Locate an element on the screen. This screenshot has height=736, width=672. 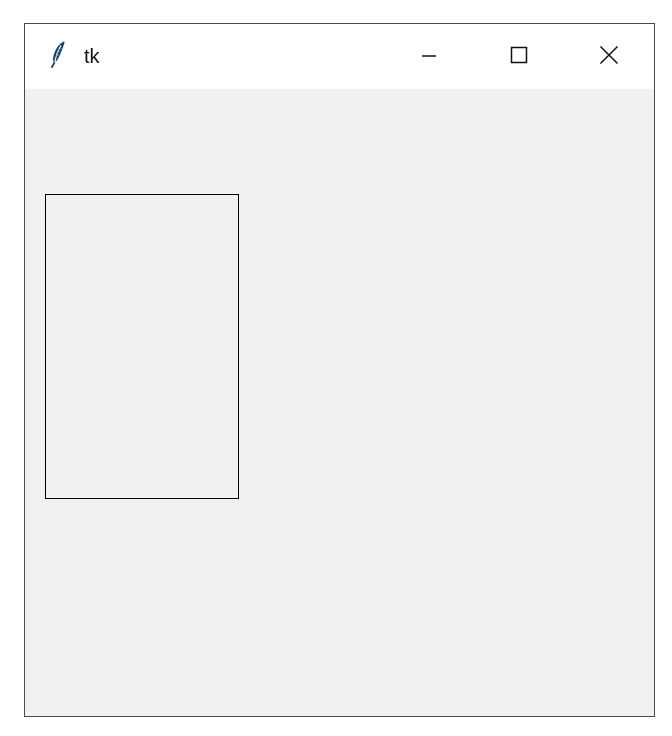
close-button is located at coordinates (609, 56).